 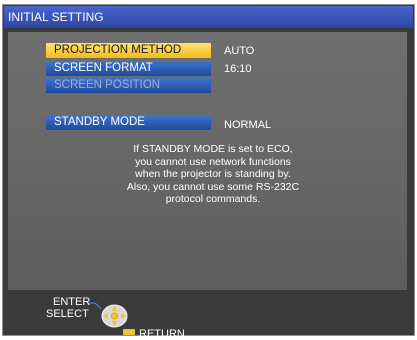 I want to click on note-line: If STANDBY MODE is set to ECO,, so click(x=213, y=149).